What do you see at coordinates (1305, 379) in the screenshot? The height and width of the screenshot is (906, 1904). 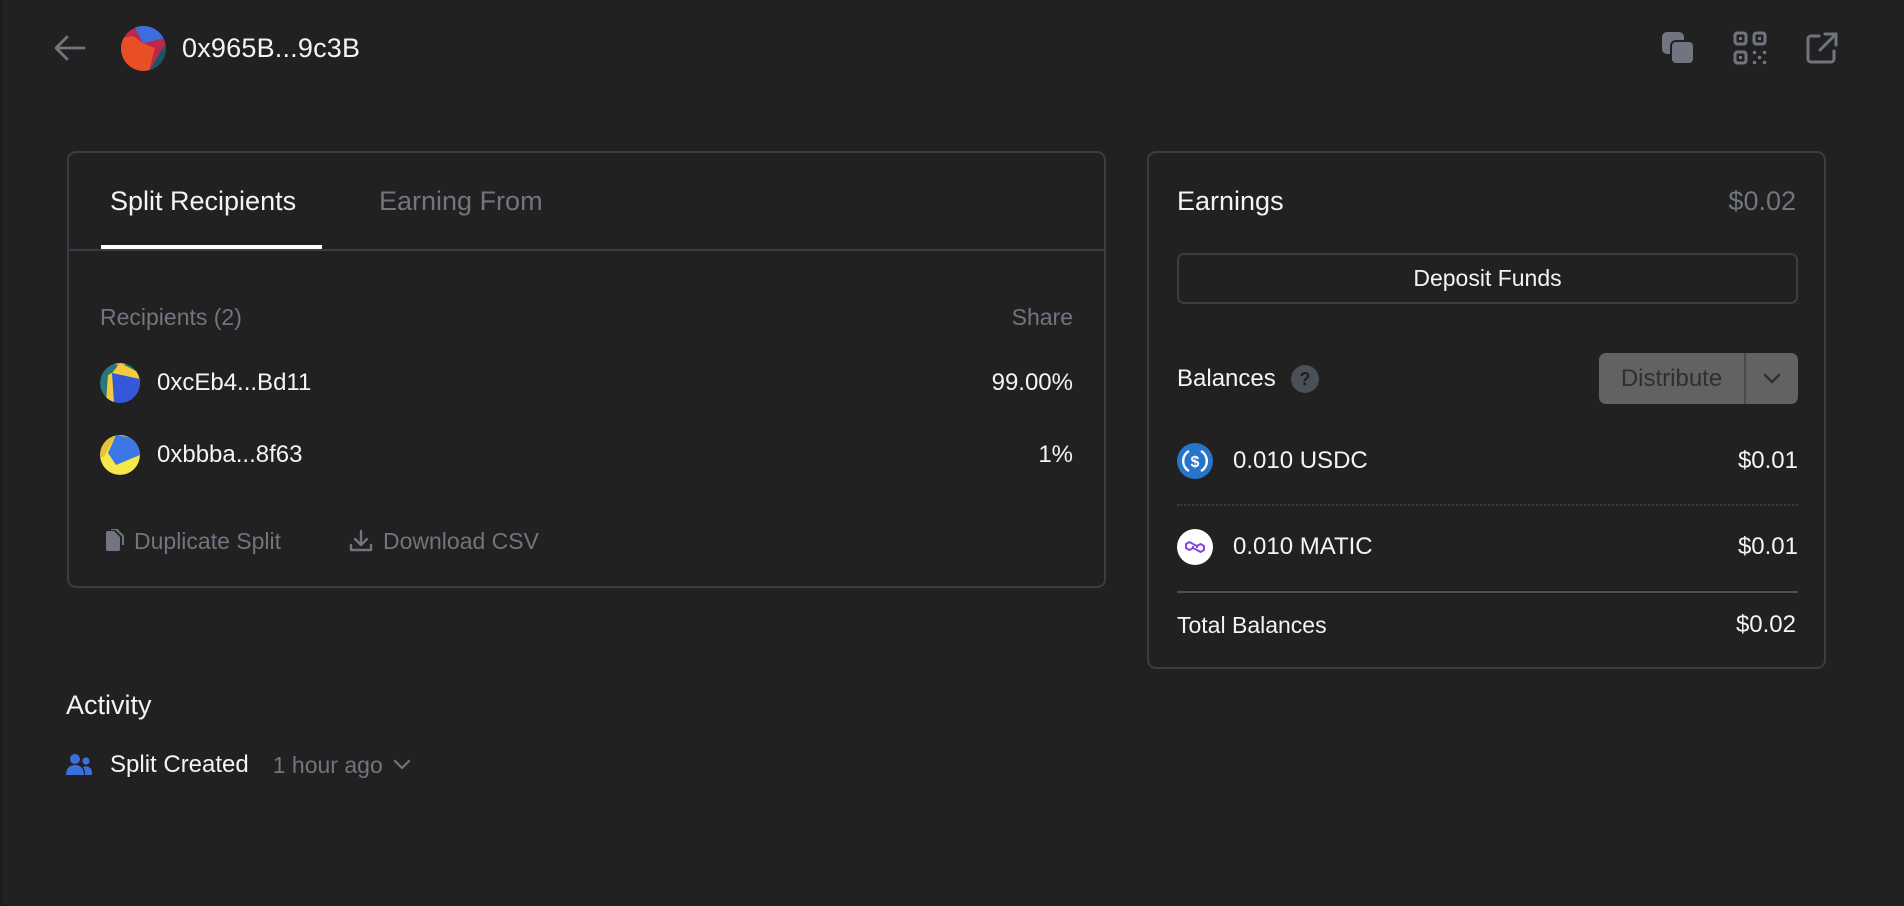 I see `help-icon: ?` at bounding box center [1305, 379].